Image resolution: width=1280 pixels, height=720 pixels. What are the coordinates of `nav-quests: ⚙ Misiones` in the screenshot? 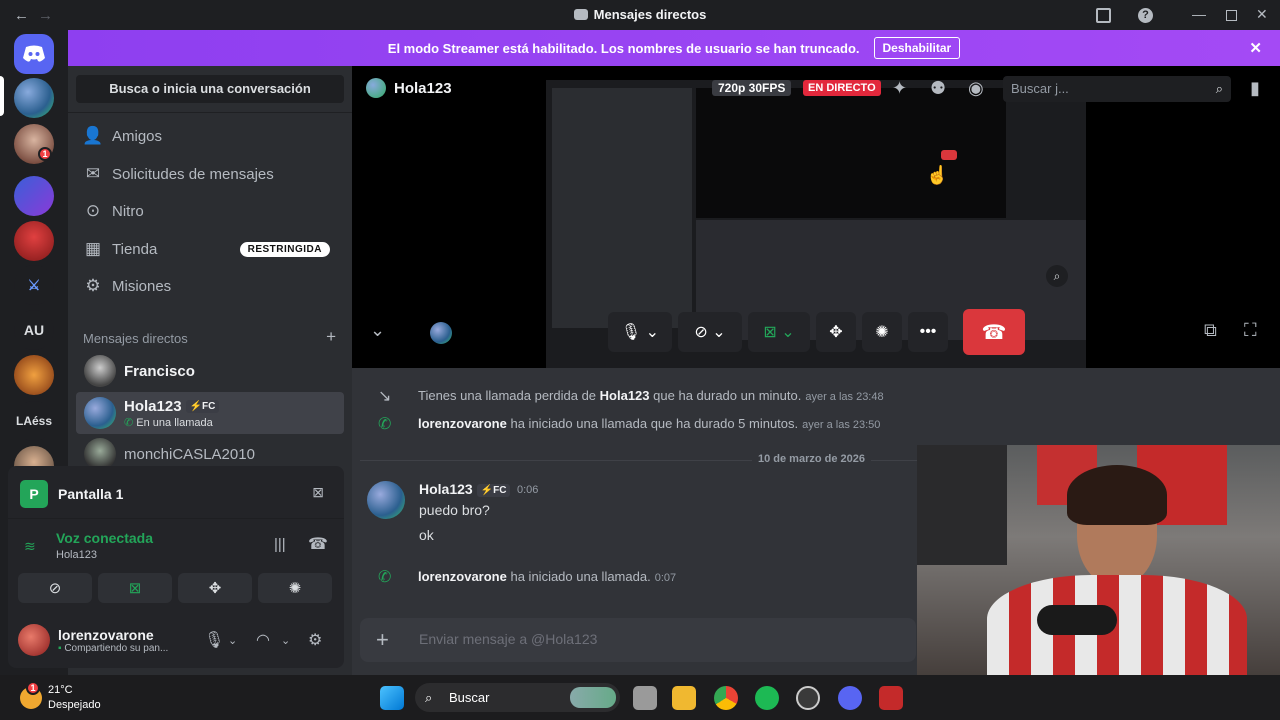 It's located at (210, 286).